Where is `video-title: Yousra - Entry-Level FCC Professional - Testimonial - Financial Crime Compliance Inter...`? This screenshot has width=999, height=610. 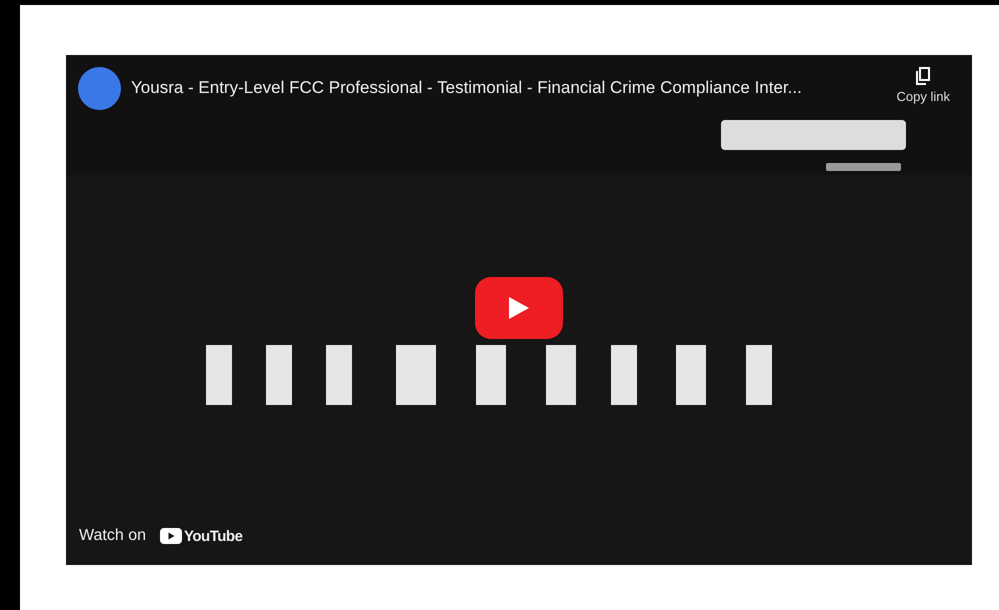 video-title: Yousra - Entry-Level FCC Professional - Testimonial - Financial Crime Compliance Inter... is located at coordinates (509, 88).